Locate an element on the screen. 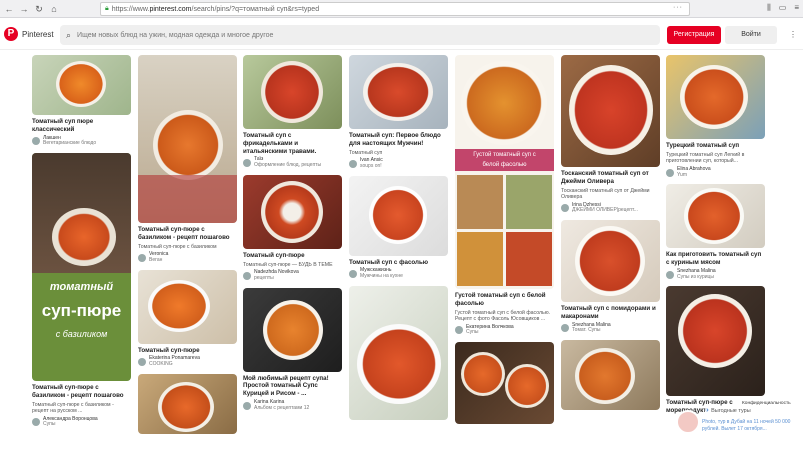 This screenshot has height=452, width=803. pin-image: Густой томатный суп с белой фасолью is located at coordinates (504, 172).